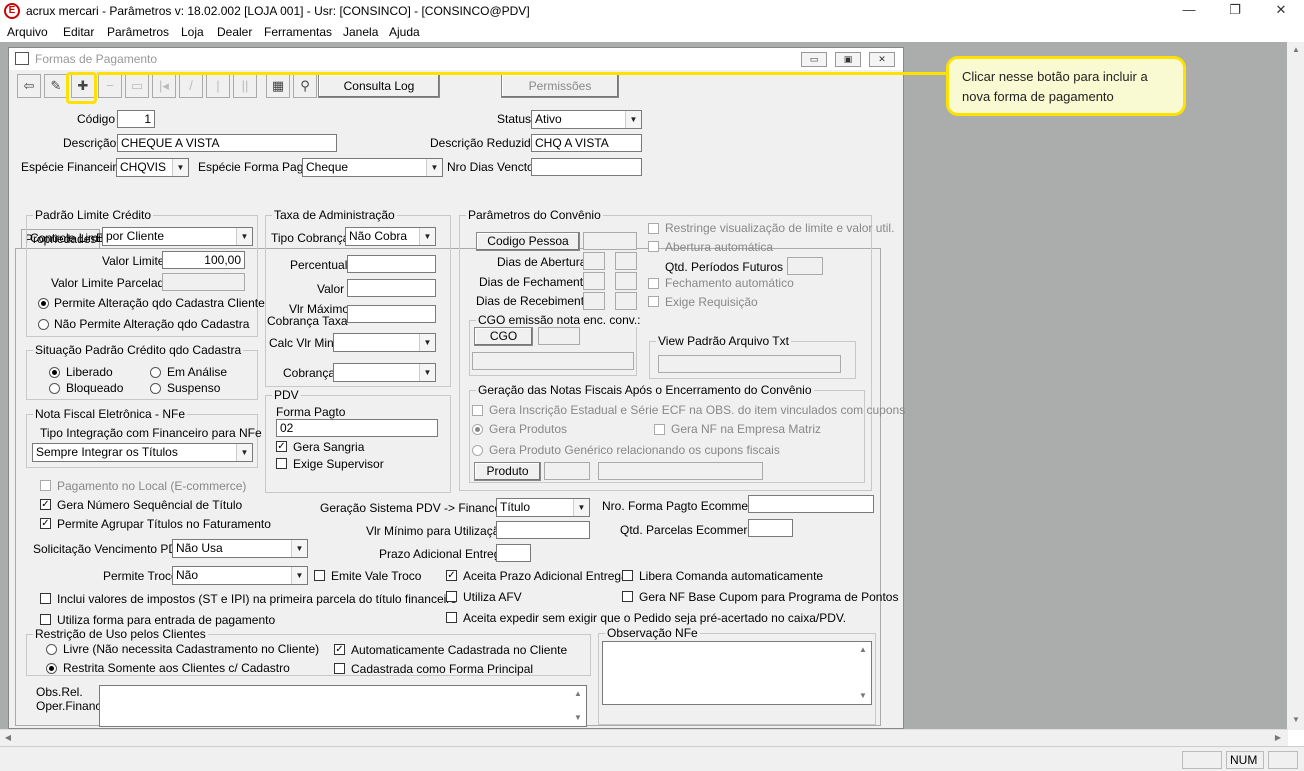 The width and height of the screenshot is (1304, 771). What do you see at coordinates (155, 372) in the screenshot?
I see `em-analise-radio` at bounding box center [155, 372].